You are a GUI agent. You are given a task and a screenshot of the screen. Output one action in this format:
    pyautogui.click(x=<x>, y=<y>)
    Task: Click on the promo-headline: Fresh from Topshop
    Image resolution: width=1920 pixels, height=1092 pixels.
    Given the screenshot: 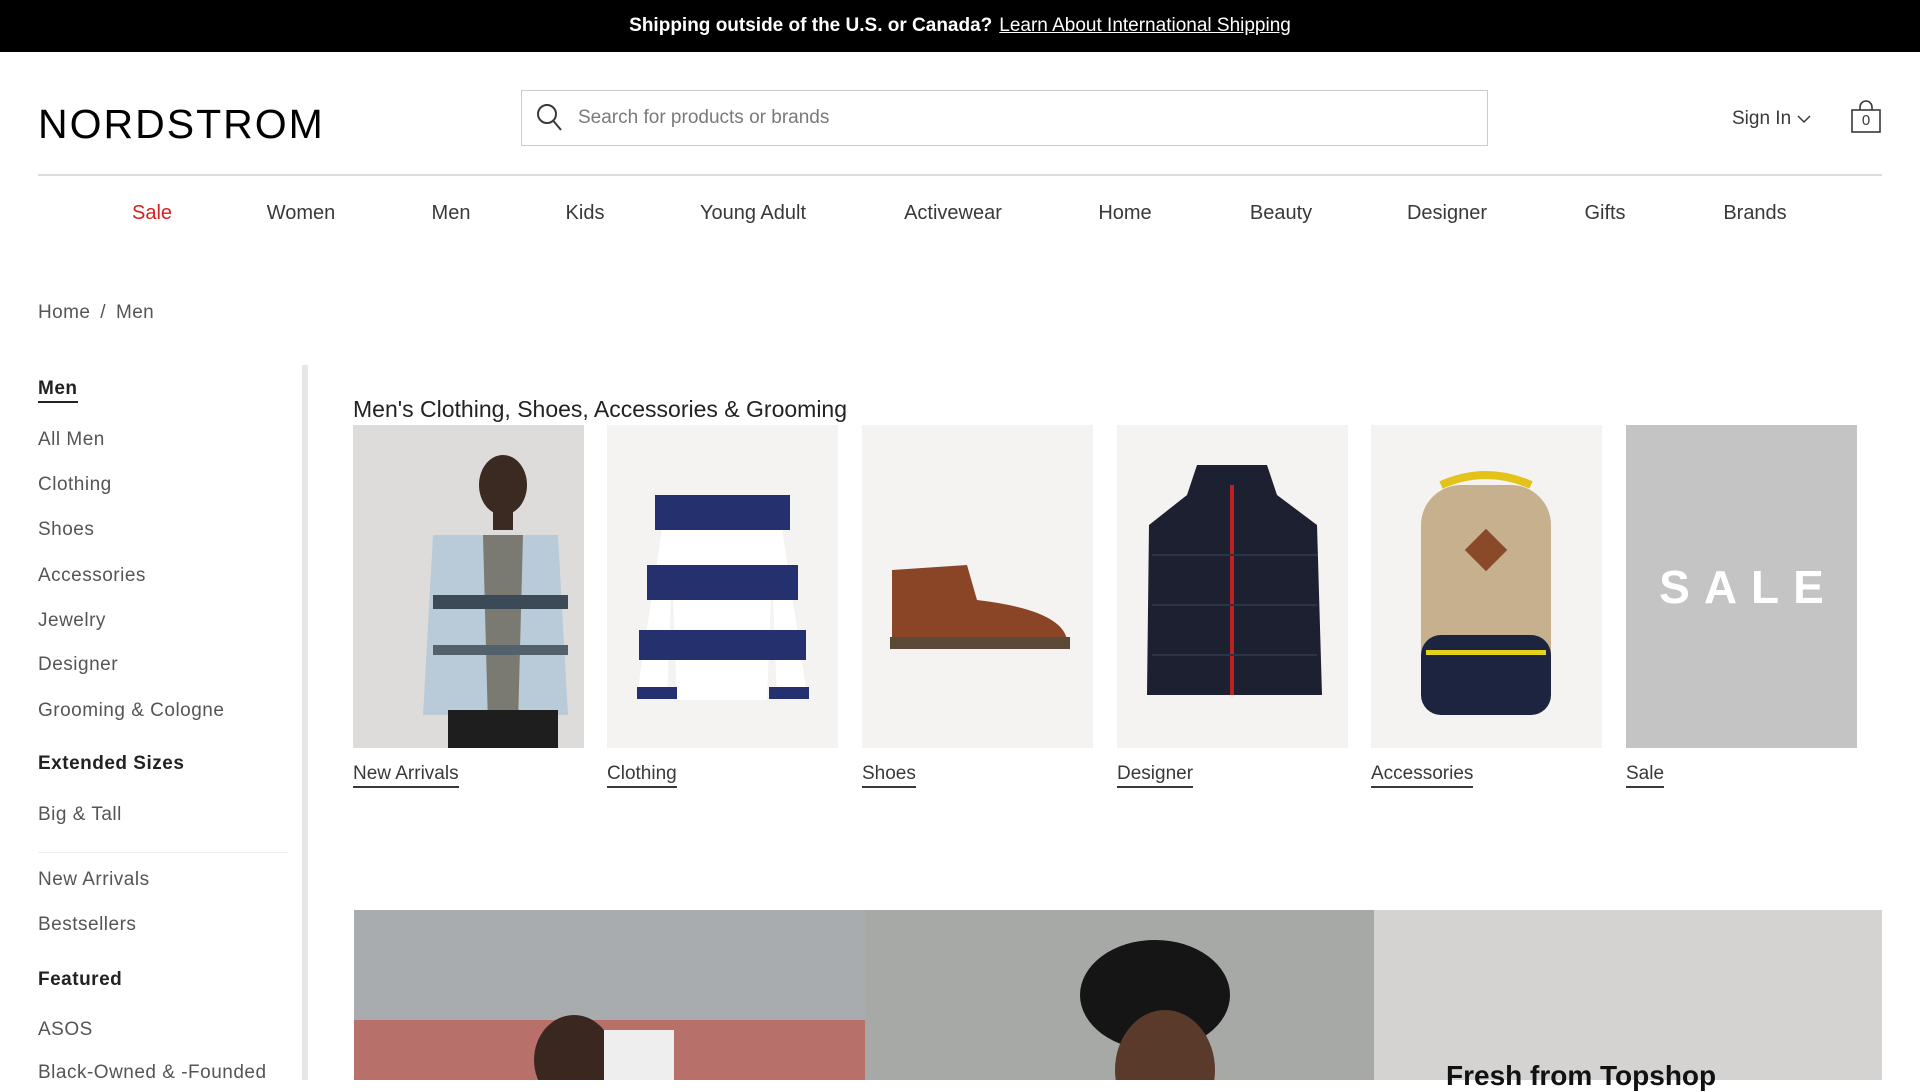 What is the action you would take?
    pyautogui.click(x=1581, y=1075)
    